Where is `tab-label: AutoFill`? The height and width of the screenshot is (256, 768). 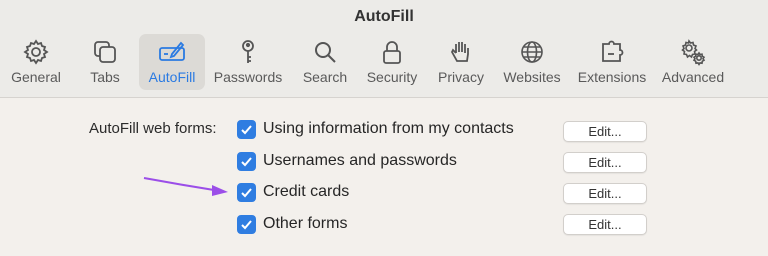 tab-label: AutoFill is located at coordinates (172, 77).